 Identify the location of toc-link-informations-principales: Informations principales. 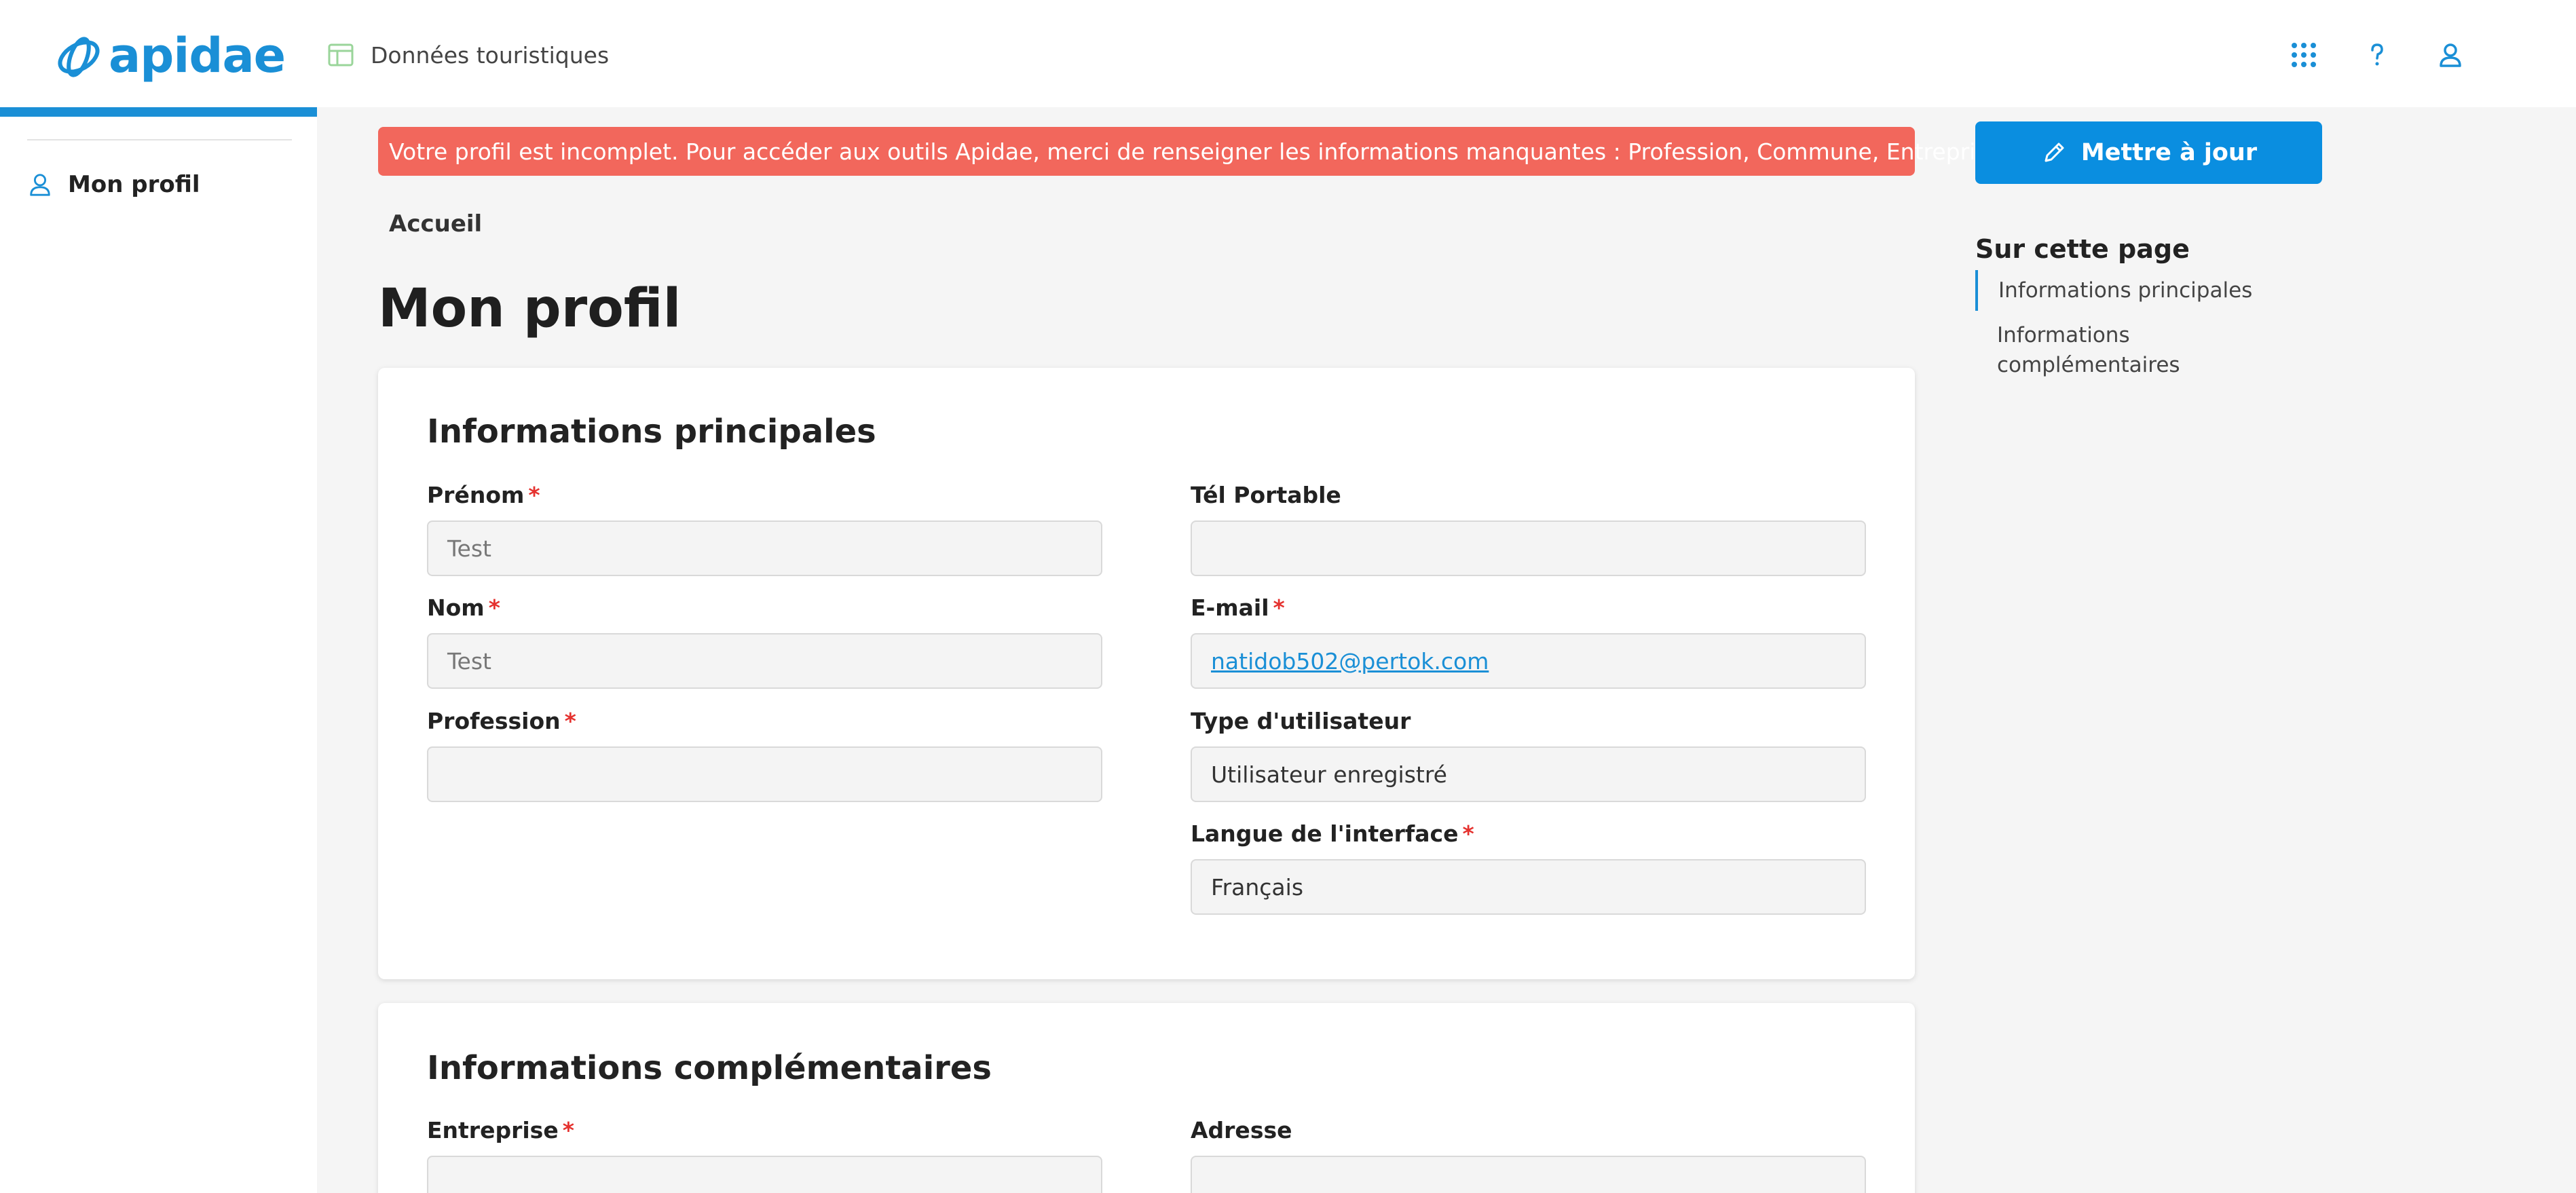
(2131, 290).